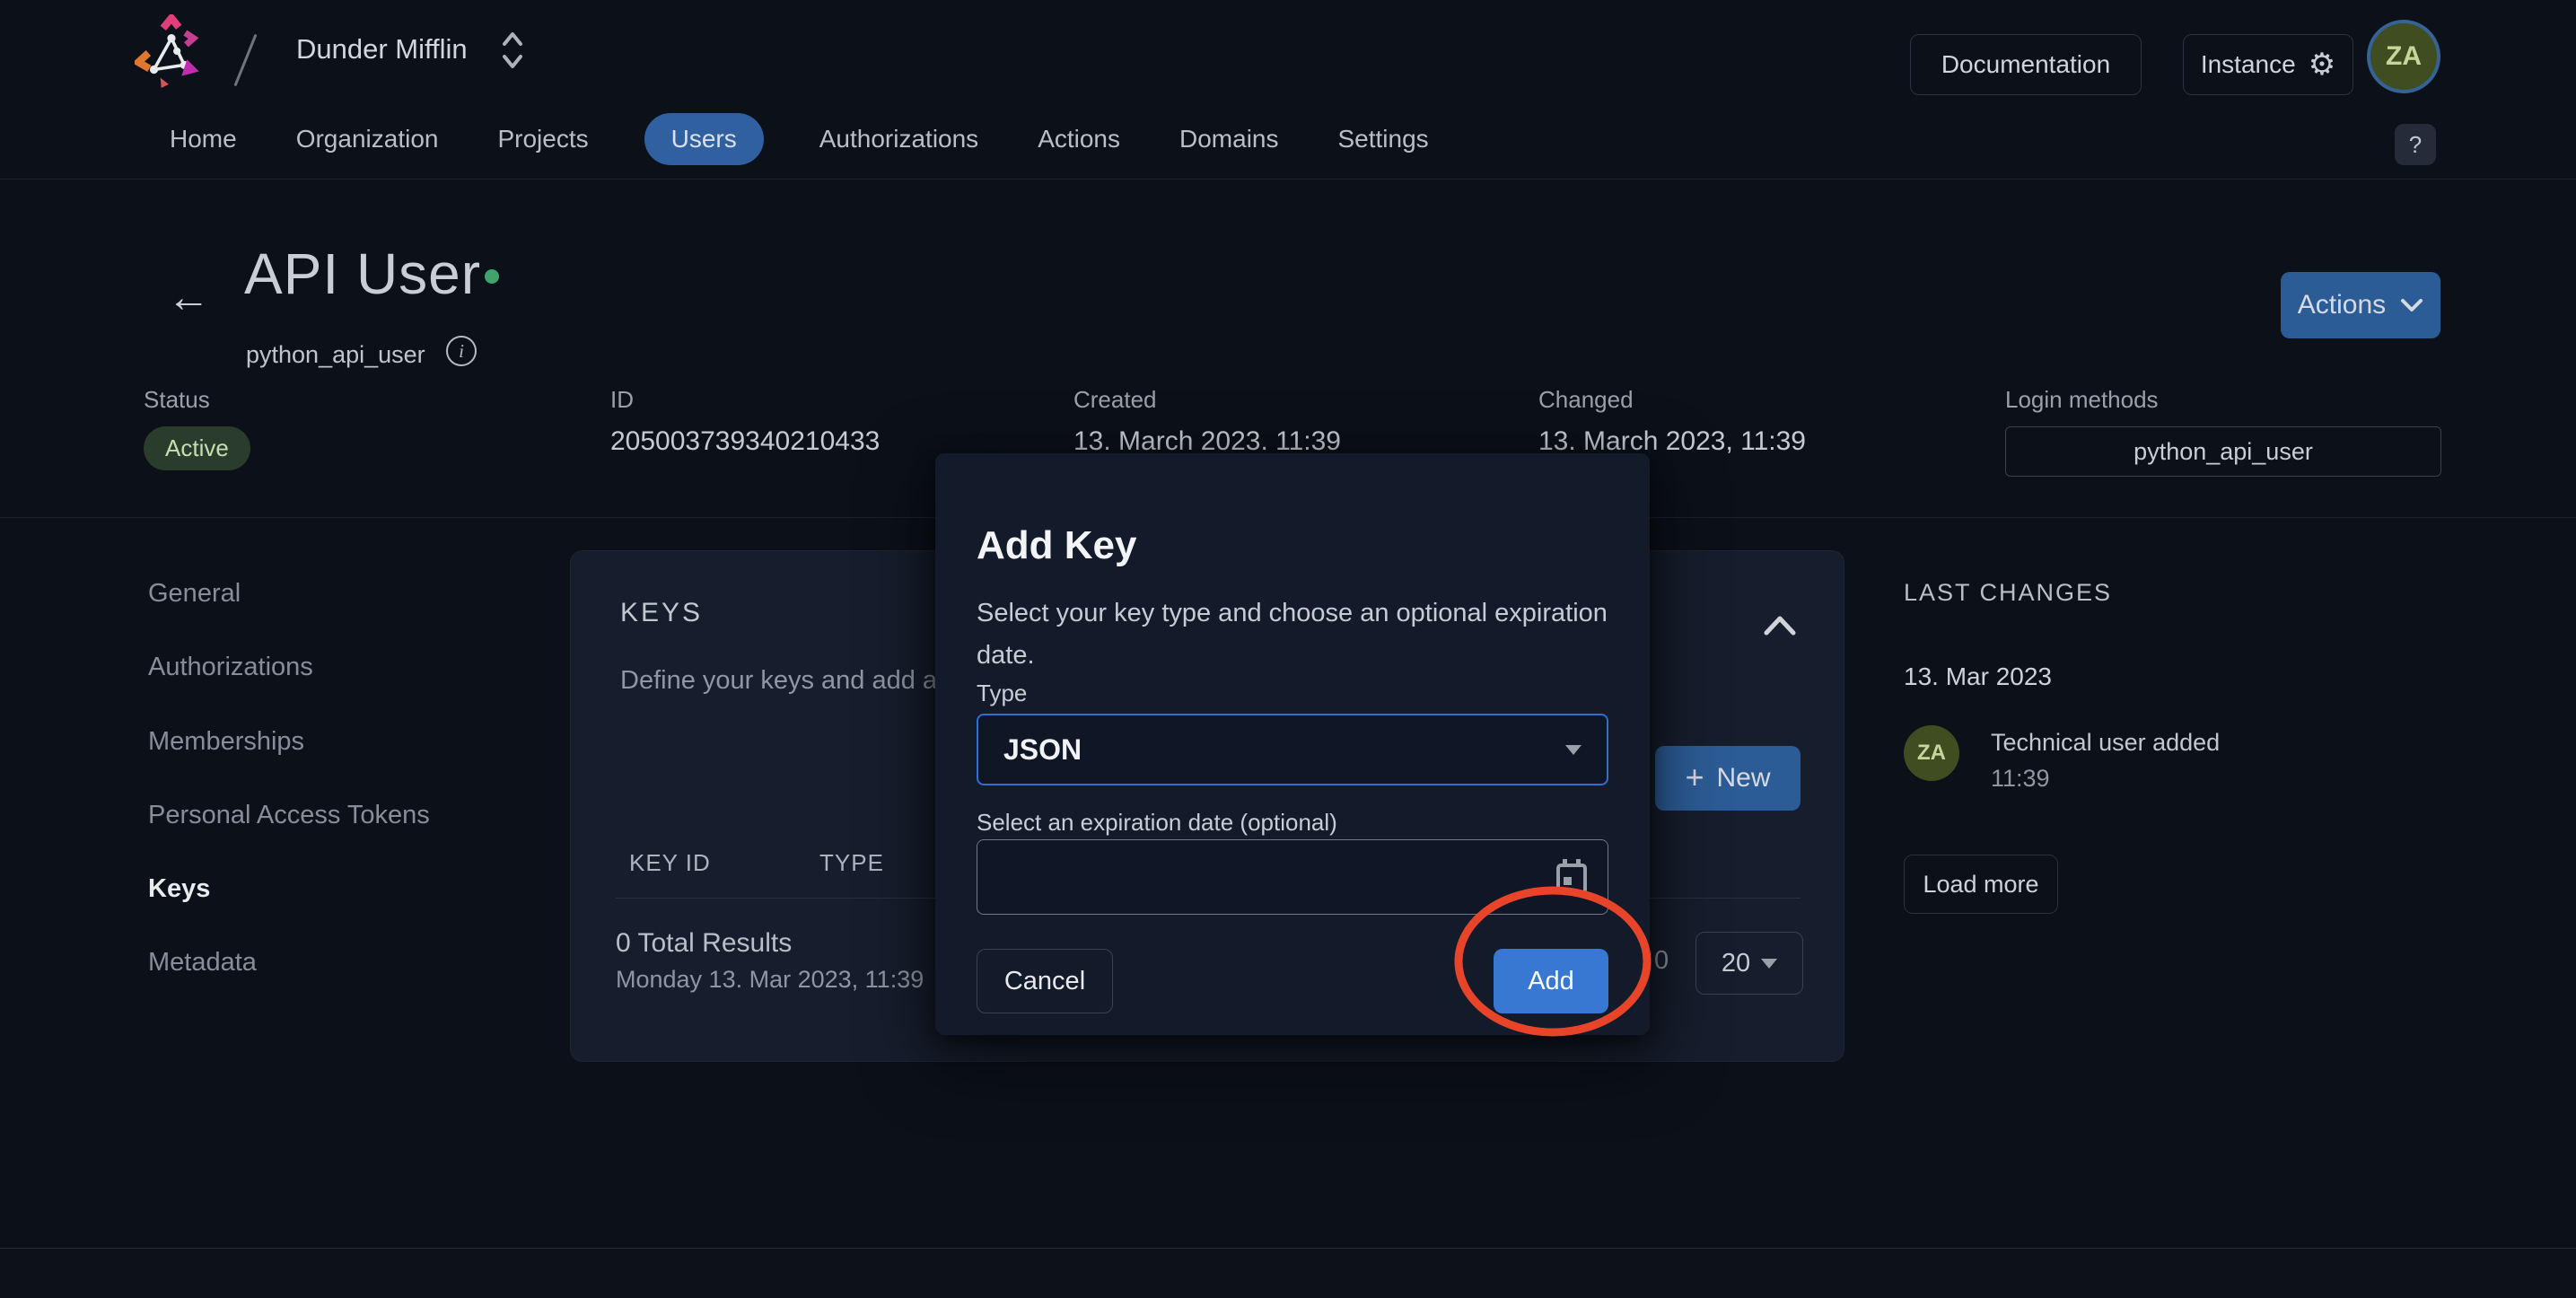 This screenshot has width=2576, height=1298. I want to click on tab-actions: Actions, so click(1079, 139).